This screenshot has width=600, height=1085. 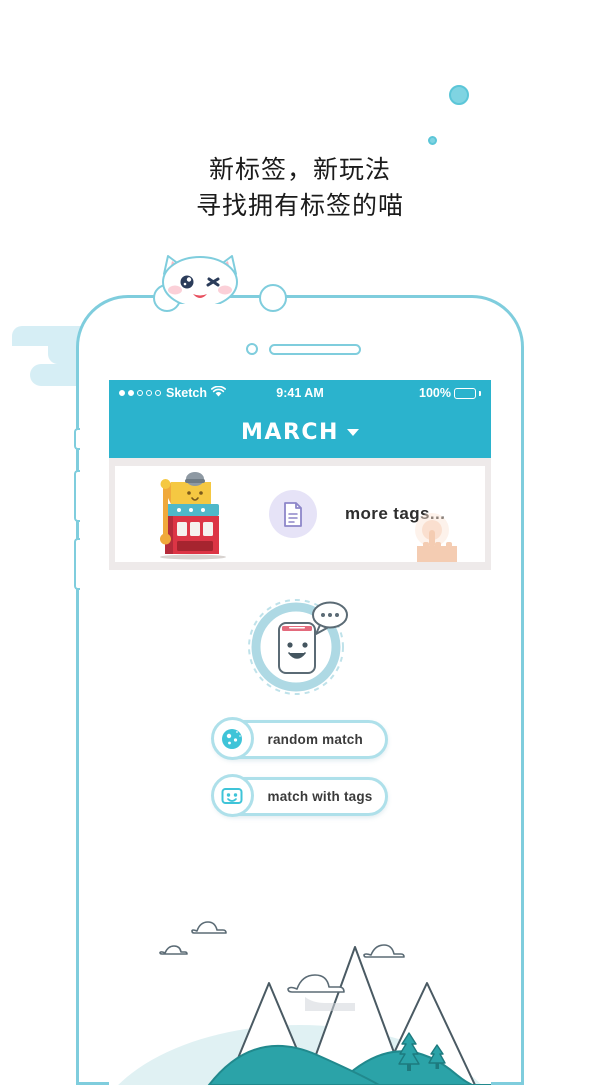 I want to click on signal-strength-icon, so click(x=140, y=393).